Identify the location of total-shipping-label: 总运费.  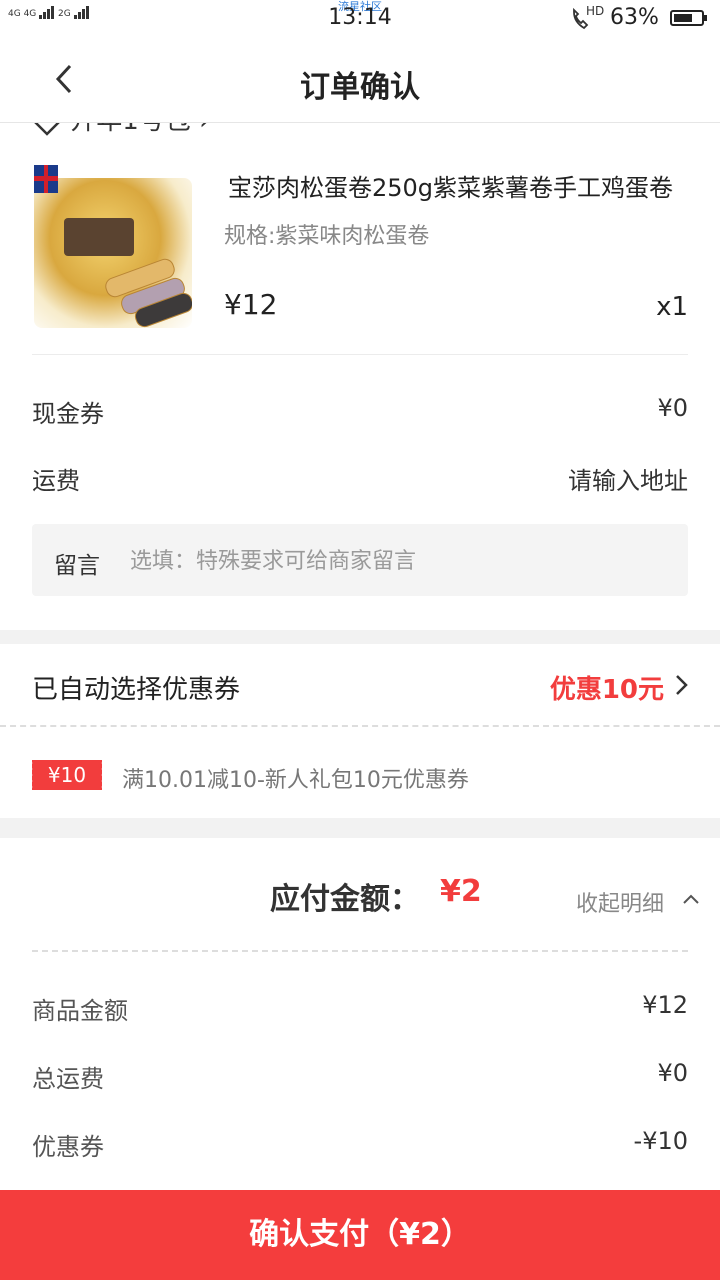
(68, 1079).